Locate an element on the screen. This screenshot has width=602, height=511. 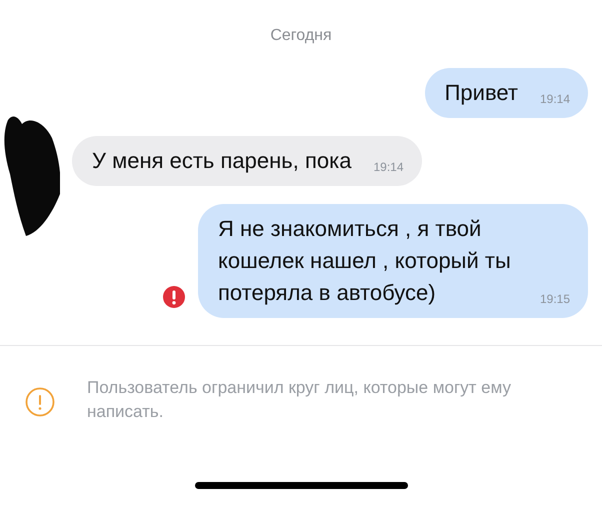
warning-icon is located at coordinates (40, 402).